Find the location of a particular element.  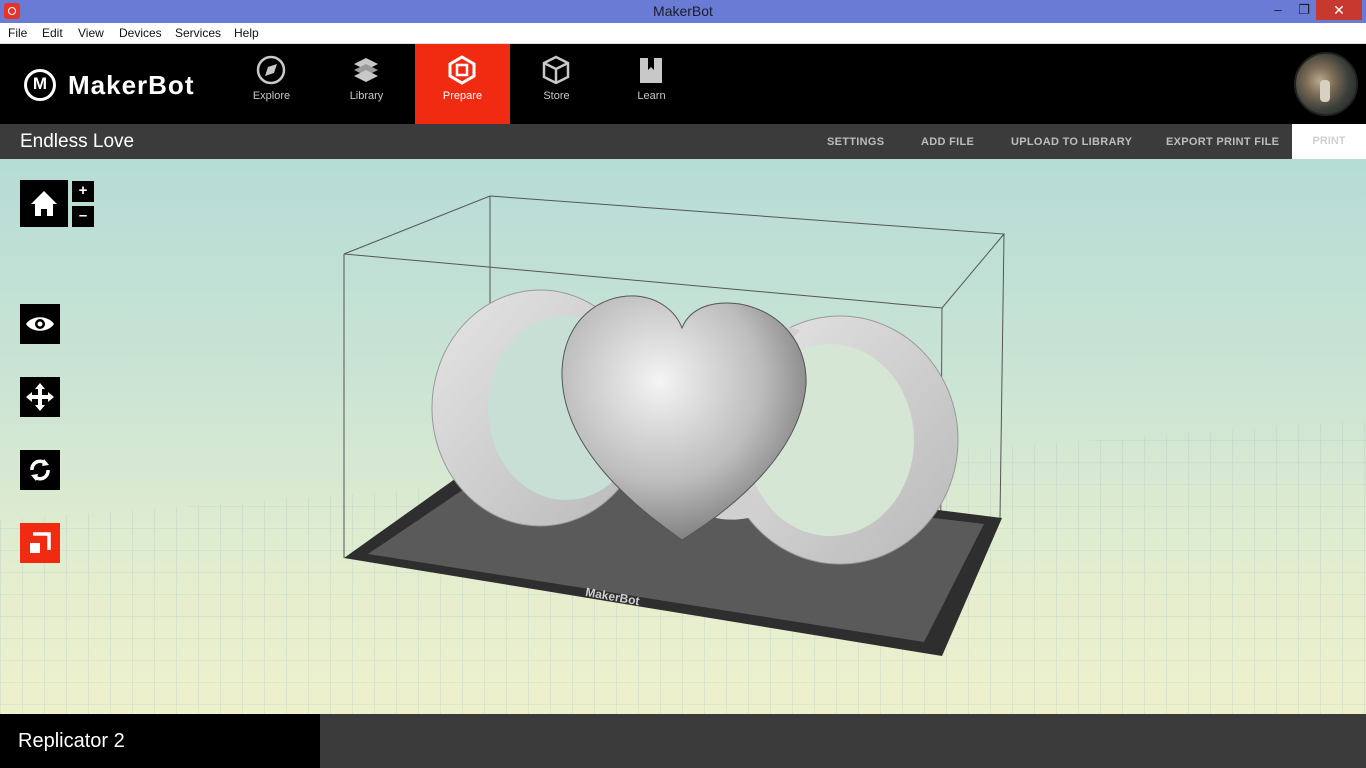

window-titlebar: MakerBot – ❐ ✕ is located at coordinates (683, 11).